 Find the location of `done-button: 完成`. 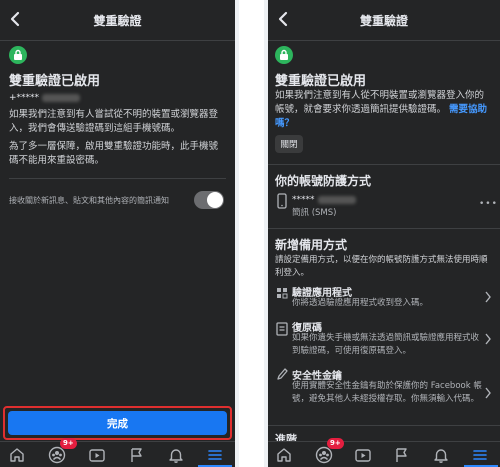

done-button: 完成 is located at coordinates (117, 423).